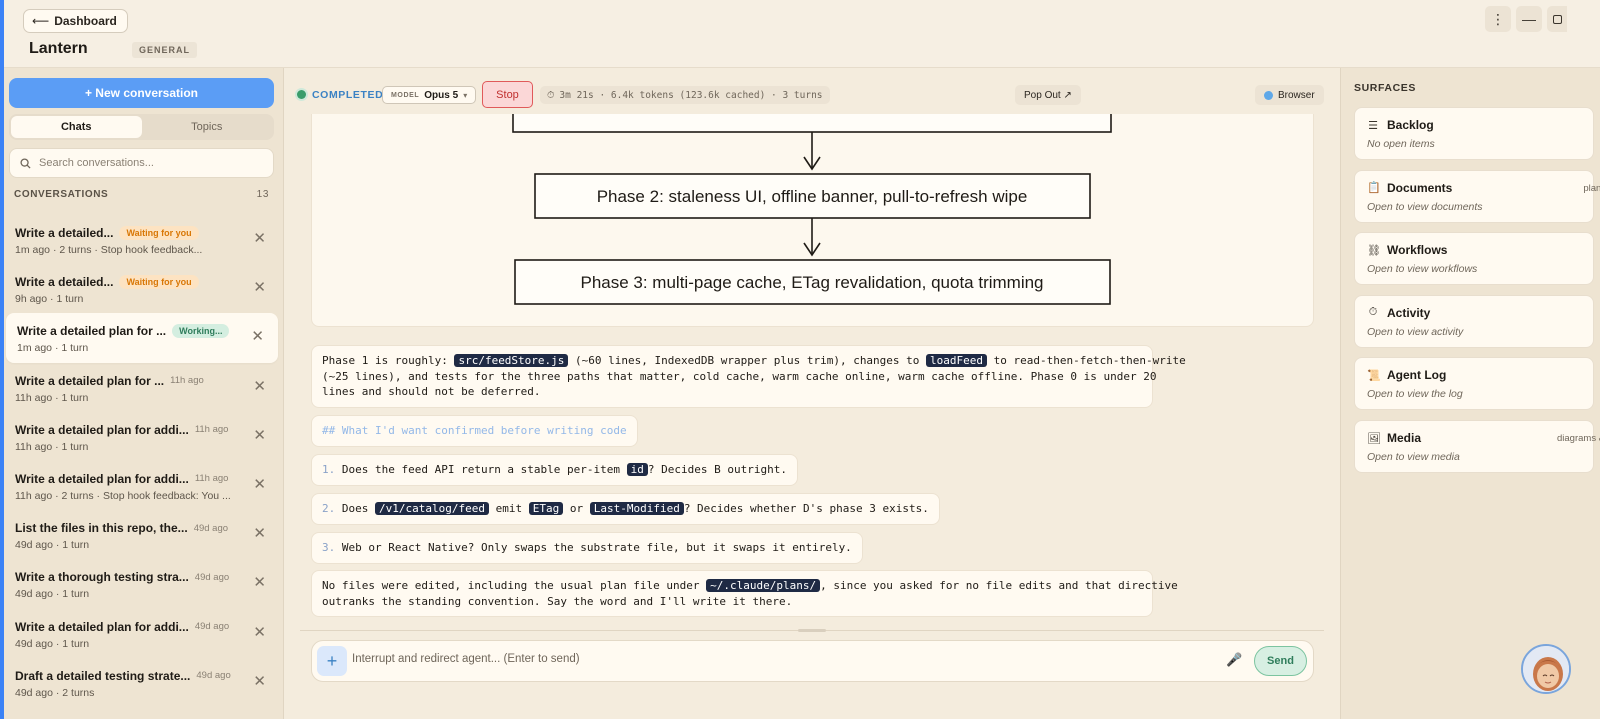  What do you see at coordinates (58, 48) in the screenshot?
I see `page-title: Lantern` at bounding box center [58, 48].